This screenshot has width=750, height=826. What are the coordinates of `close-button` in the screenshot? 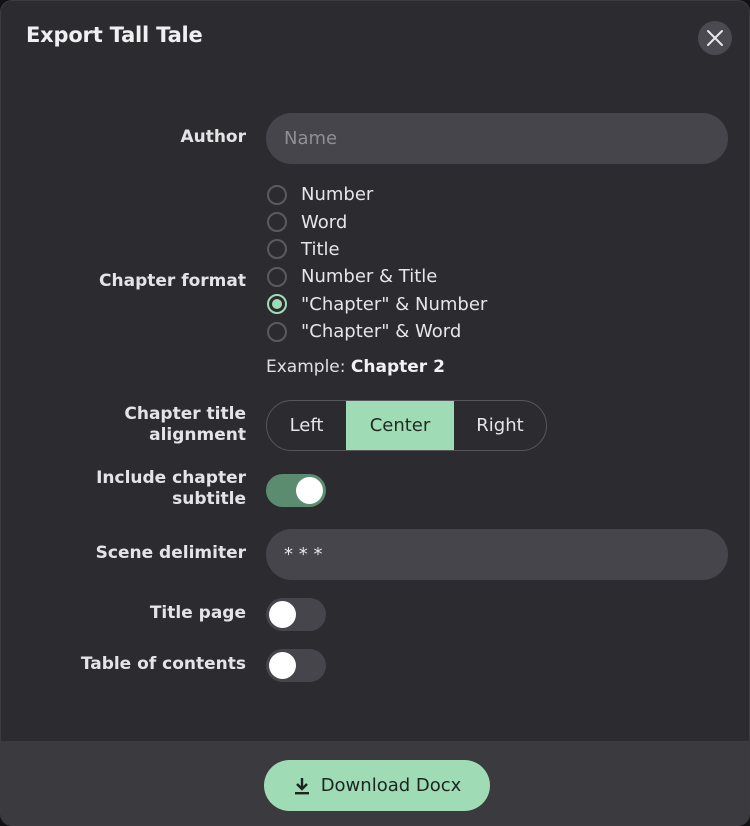 It's located at (715, 38).